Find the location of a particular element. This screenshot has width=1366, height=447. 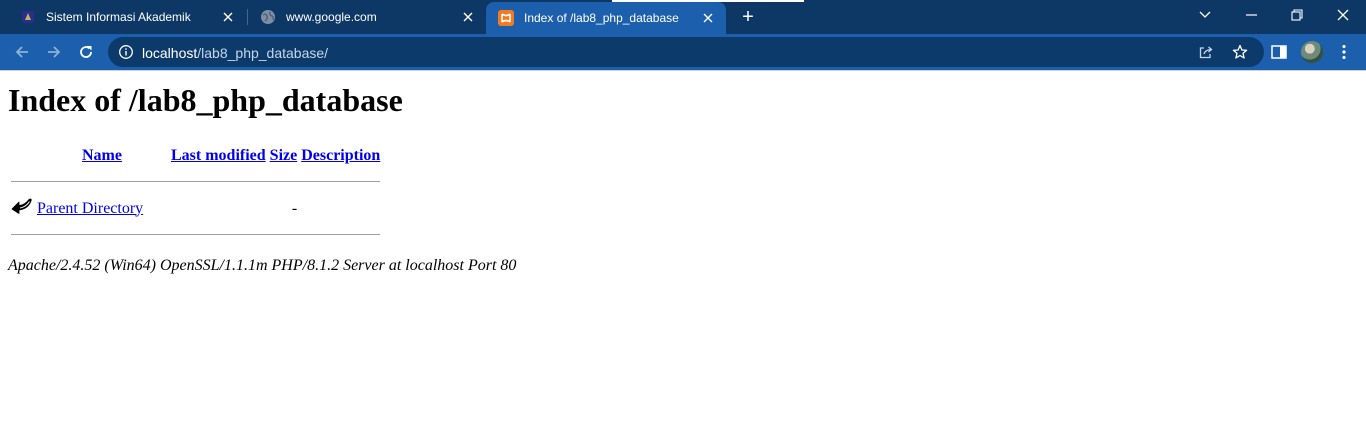

footer-rule-row is located at coordinates (196, 235).